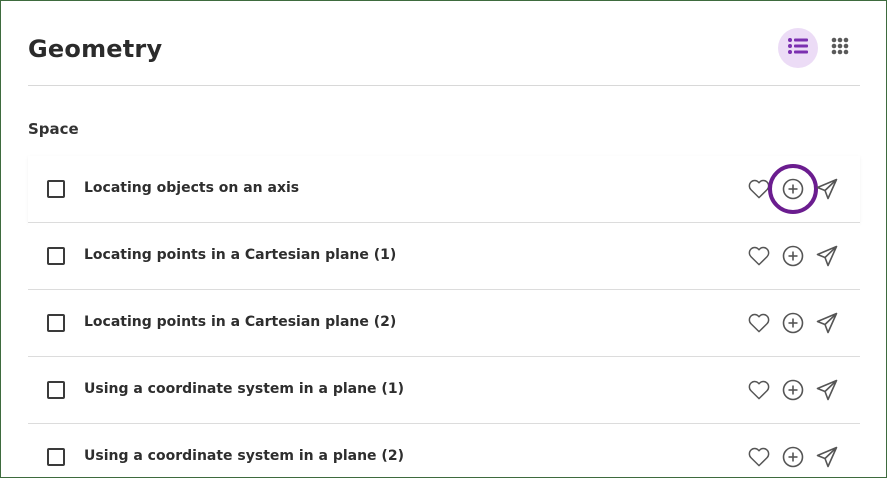 The height and width of the screenshot is (478, 887). I want to click on list-item: Using a coordinate system in a plane (2), so click(444, 451).